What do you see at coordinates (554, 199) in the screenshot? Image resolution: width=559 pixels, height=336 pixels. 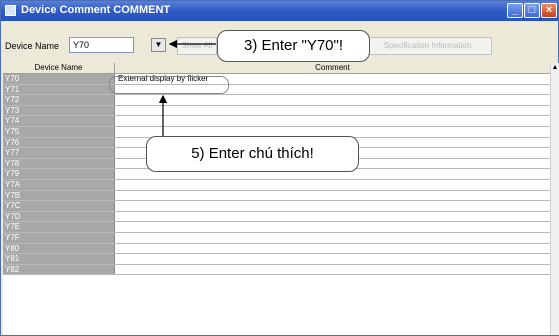 I see `vertical-scrollbar: ▲` at bounding box center [554, 199].